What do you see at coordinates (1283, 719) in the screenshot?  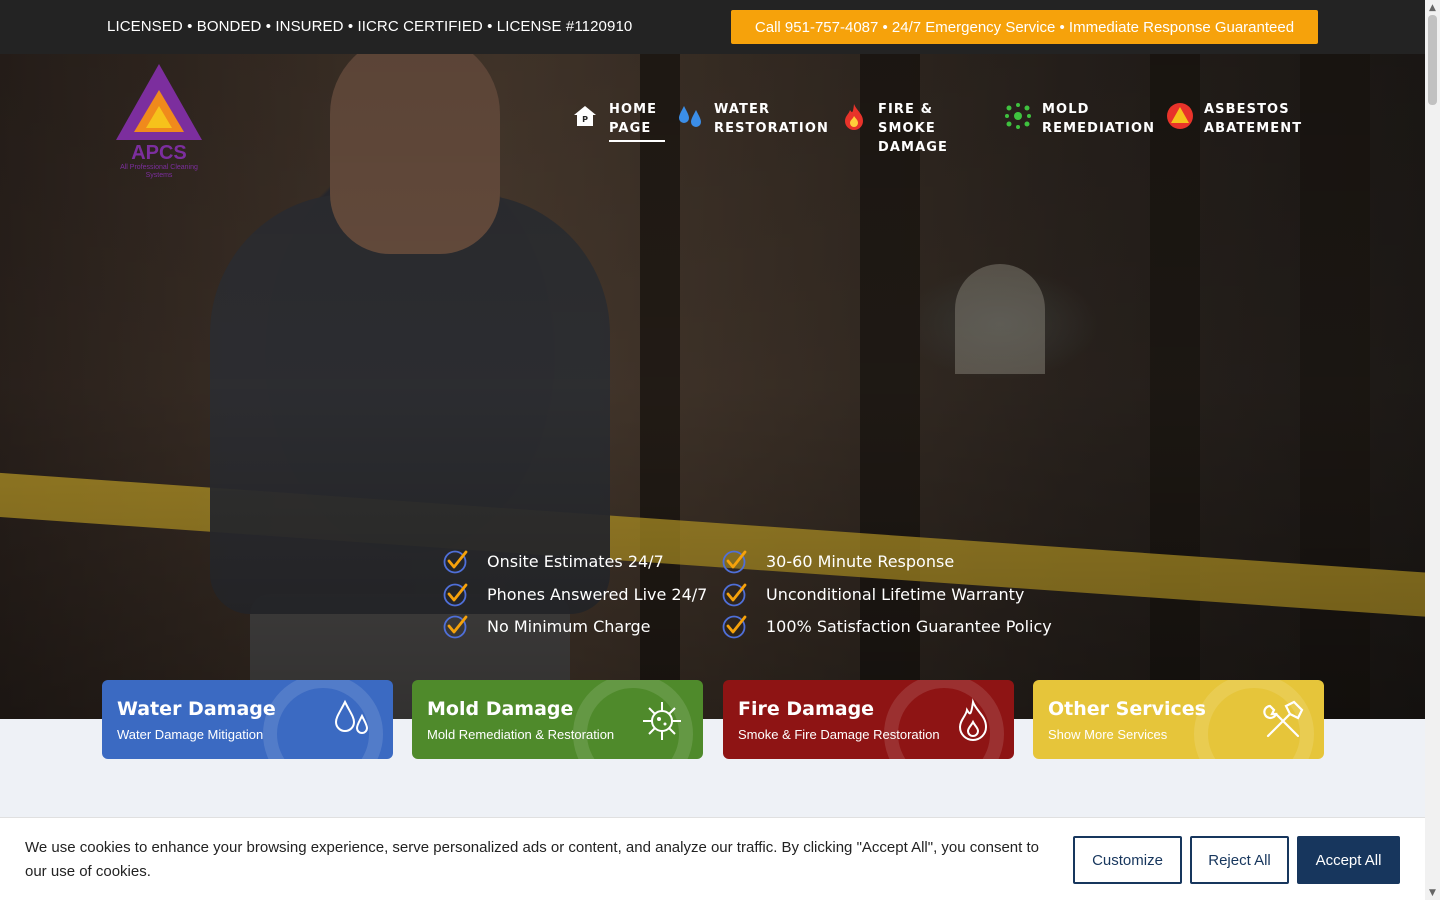 I see `tools-icon` at bounding box center [1283, 719].